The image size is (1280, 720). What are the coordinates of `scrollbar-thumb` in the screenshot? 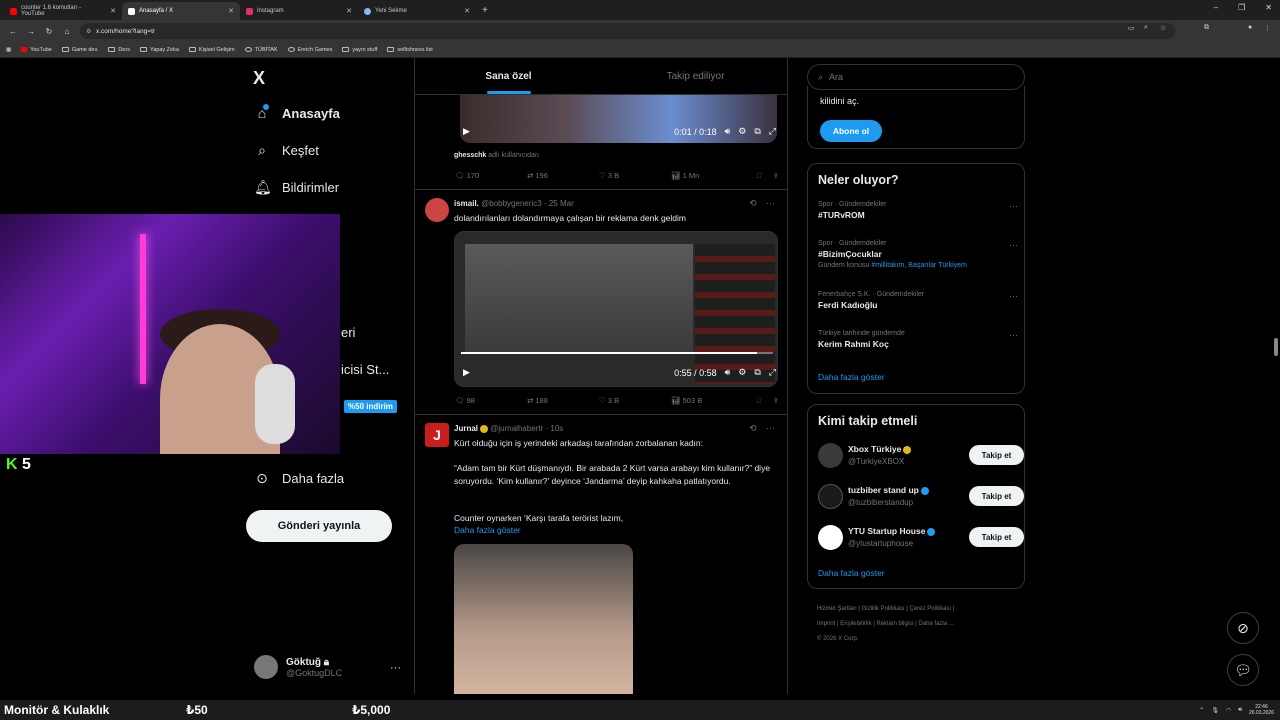 It's located at (1276, 347).